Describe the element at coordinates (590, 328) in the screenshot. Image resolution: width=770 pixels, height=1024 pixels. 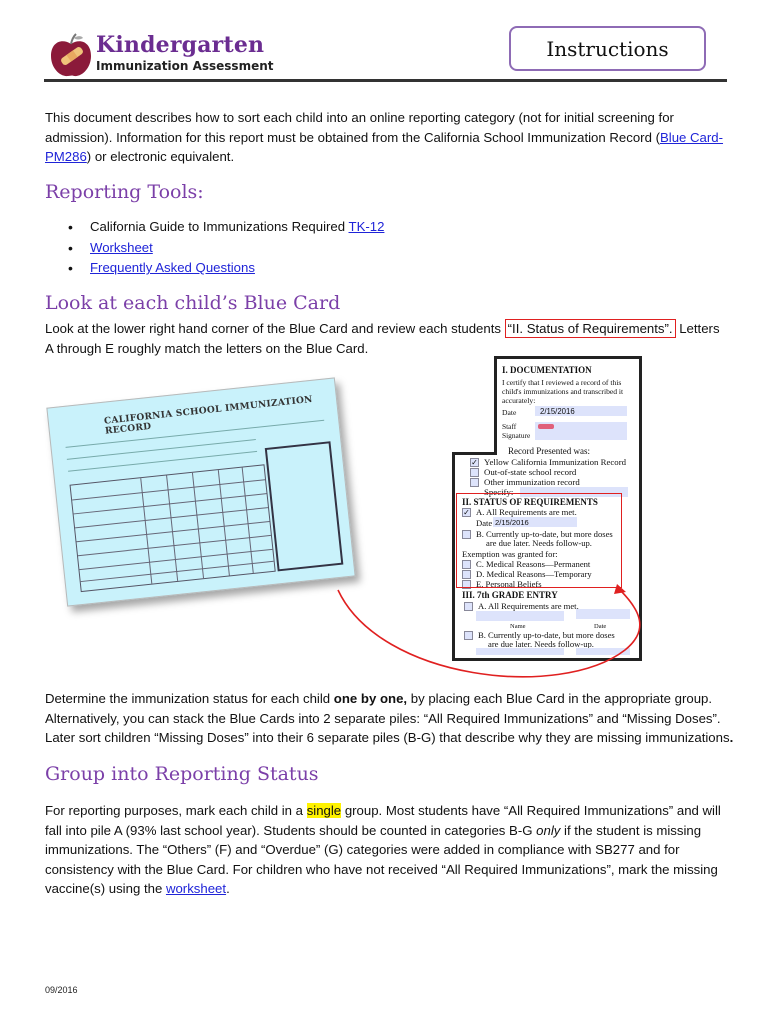
I see `status-requirements-callout: “II. Status of Requirements”.` at that location.